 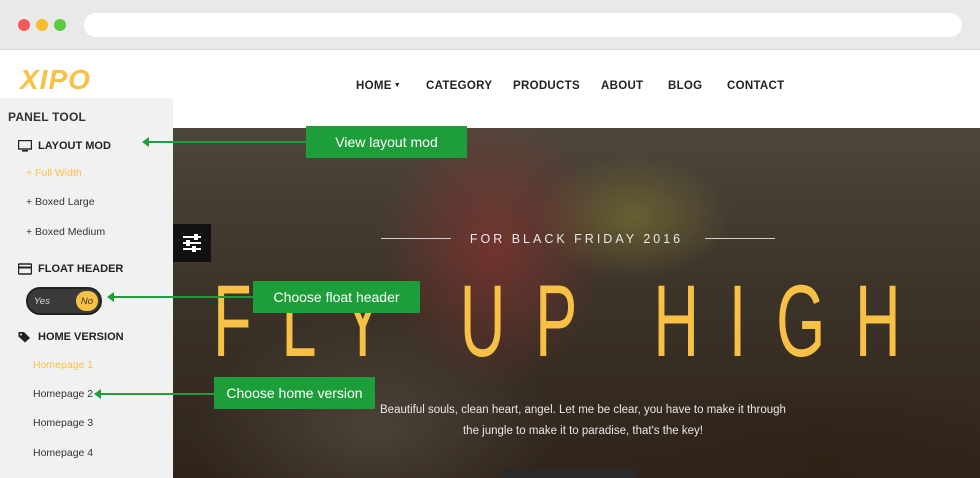 What do you see at coordinates (64, 301) in the screenshot?
I see `float-header-toggle: Yes No` at bounding box center [64, 301].